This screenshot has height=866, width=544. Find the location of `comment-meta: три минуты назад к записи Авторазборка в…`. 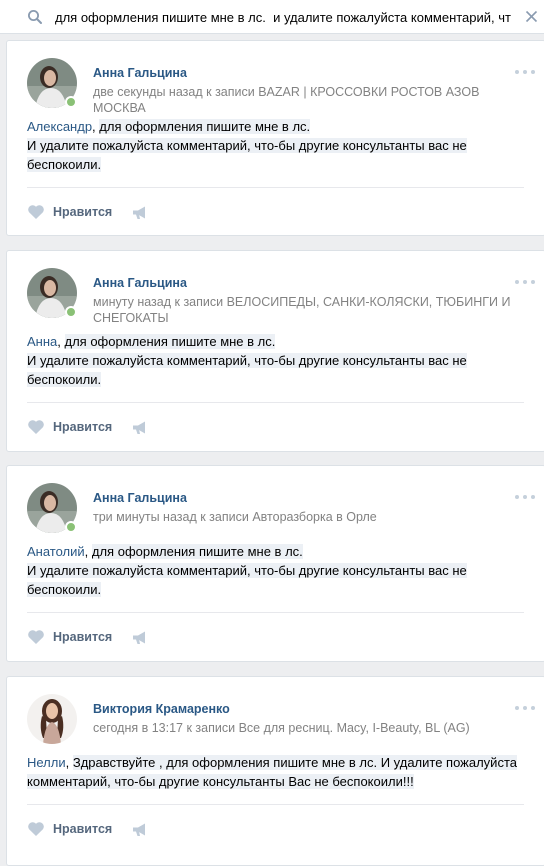

comment-meta: три минуты назад к записи Авторазборка в… is located at coordinates (313, 517).